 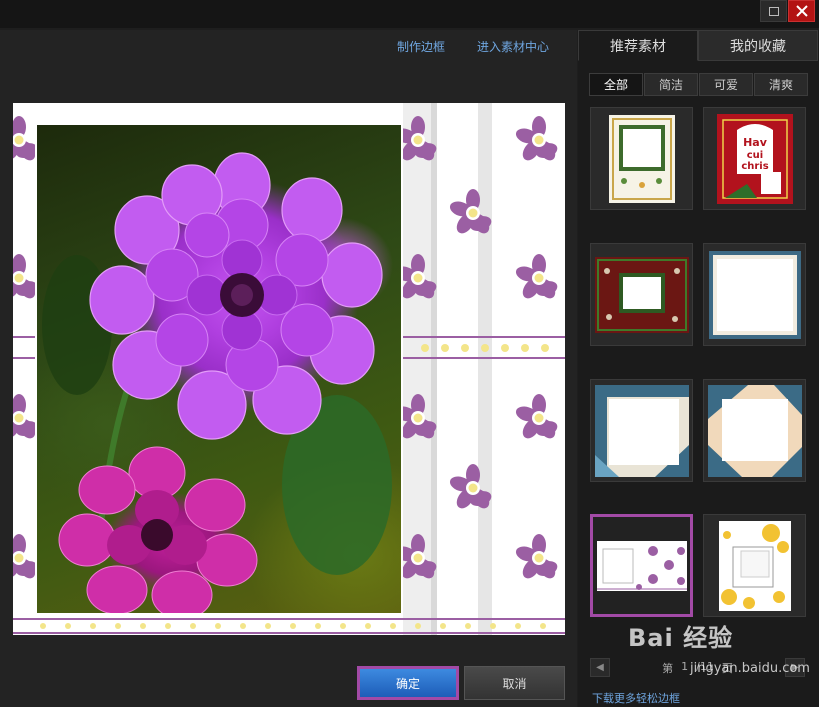 I want to click on close-button, so click(x=801, y=11).